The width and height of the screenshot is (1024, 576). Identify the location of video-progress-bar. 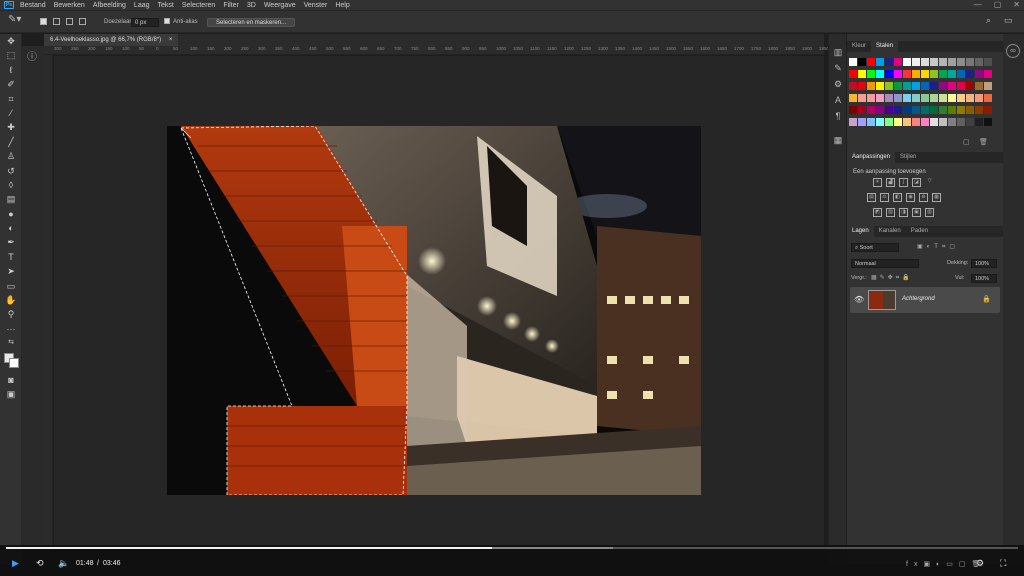
(512, 548).